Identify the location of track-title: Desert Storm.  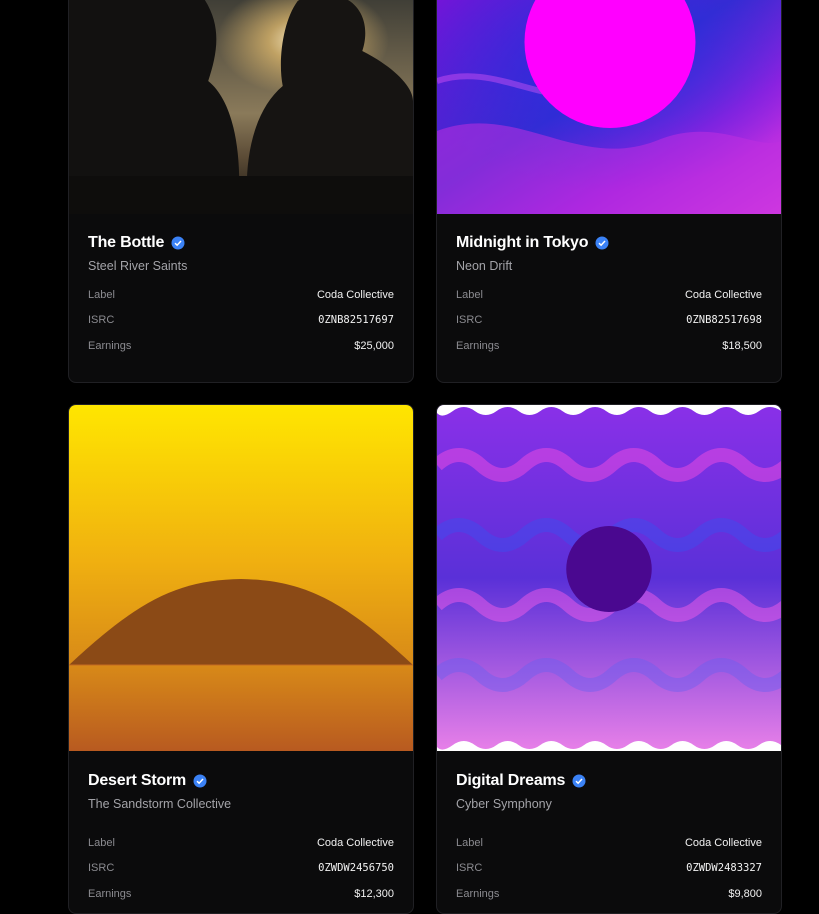
(137, 781).